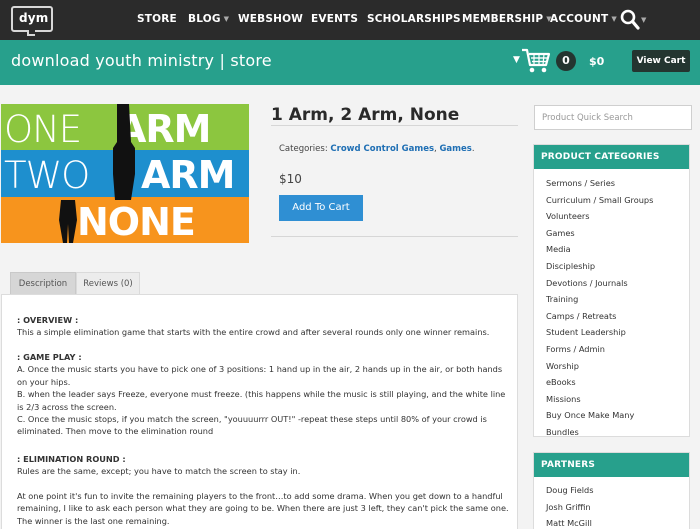  What do you see at coordinates (617, 332) in the screenshot?
I see `sidebar-category-student-leadership: Student Leadership` at bounding box center [617, 332].